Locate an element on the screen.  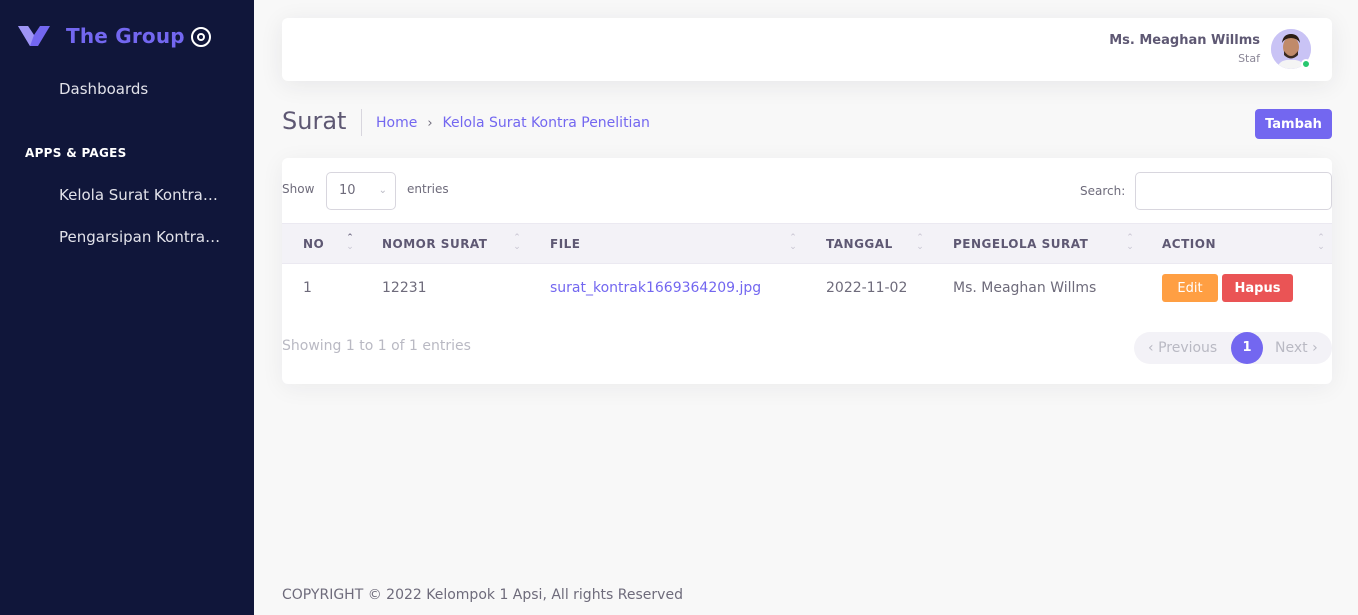
sidebar-item-dashboards: Dashboards is located at coordinates (141, 89).